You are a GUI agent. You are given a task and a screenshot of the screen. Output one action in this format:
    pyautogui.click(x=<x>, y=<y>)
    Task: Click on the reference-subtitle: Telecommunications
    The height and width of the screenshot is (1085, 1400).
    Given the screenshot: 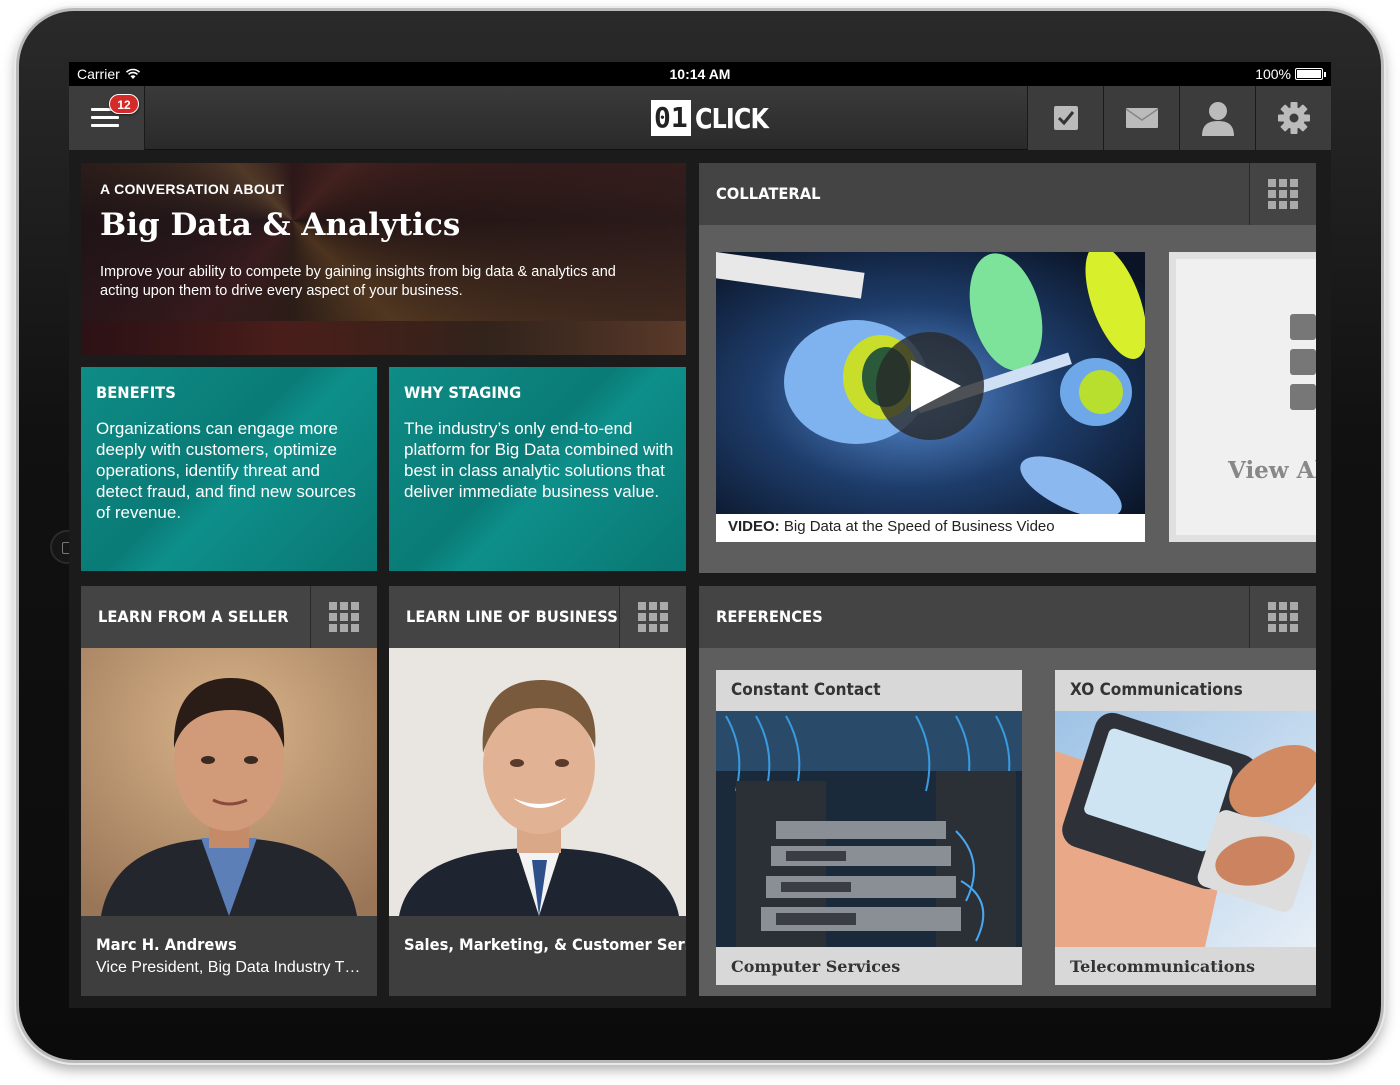 What is the action you would take?
    pyautogui.click(x=1163, y=966)
    